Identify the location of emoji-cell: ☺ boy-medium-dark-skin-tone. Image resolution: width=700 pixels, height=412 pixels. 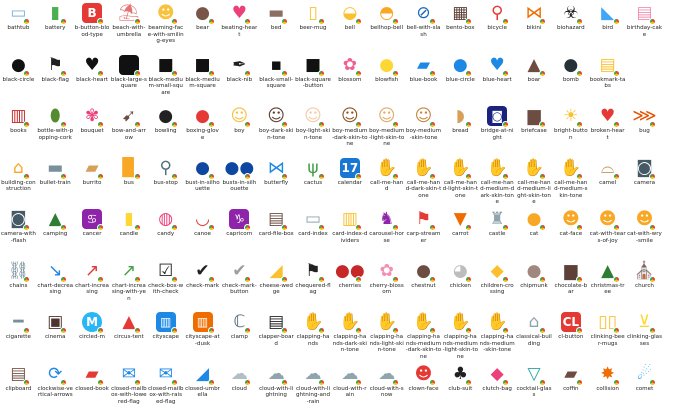
(349, 129).